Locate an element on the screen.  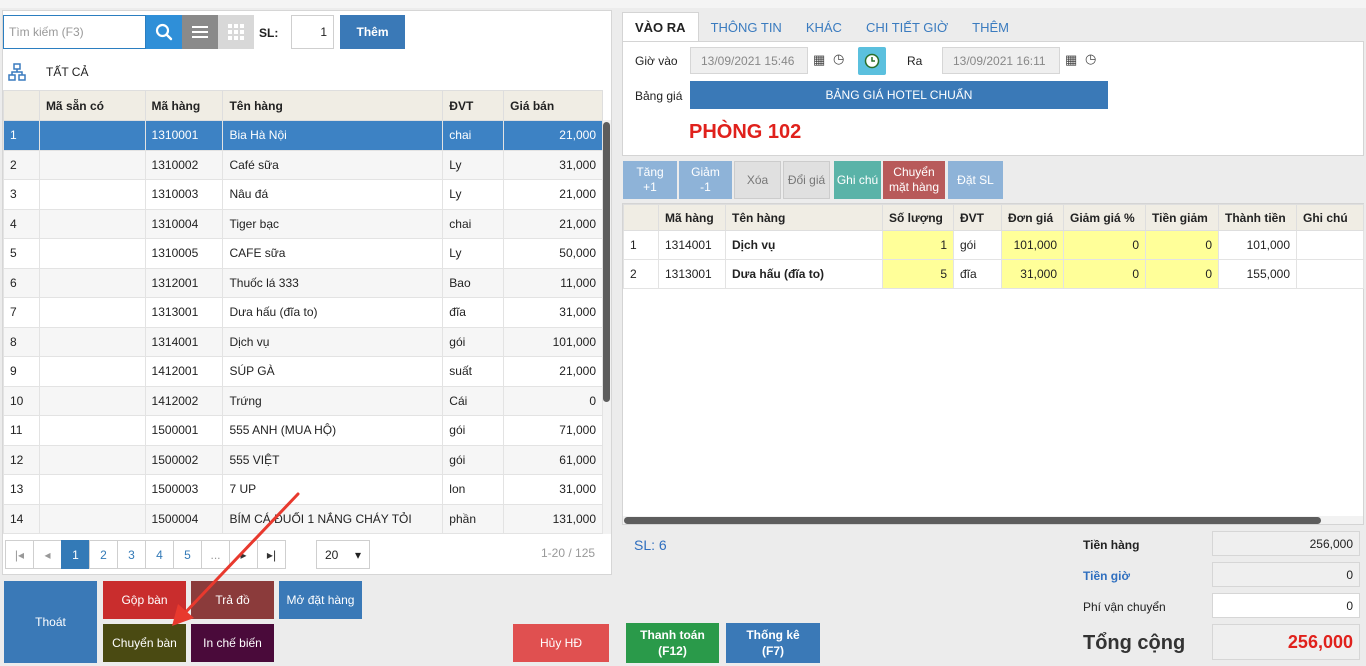
tab-info: THÔNG TIN is located at coordinates (746, 27).